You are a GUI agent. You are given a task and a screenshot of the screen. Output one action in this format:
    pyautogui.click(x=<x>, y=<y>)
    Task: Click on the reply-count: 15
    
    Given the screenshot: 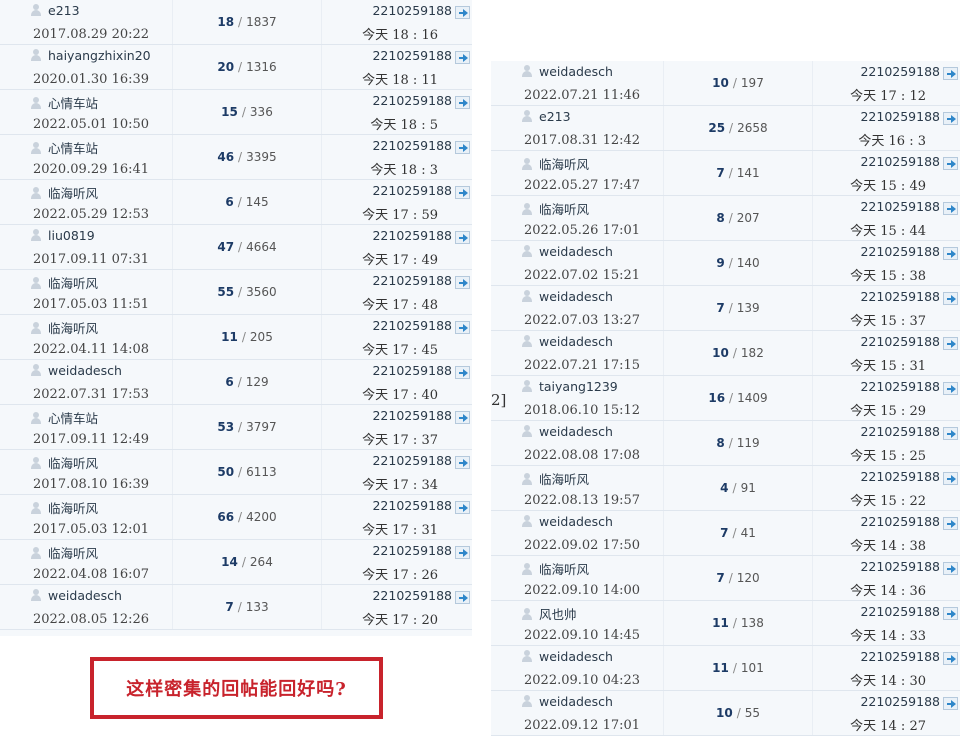 What is the action you would take?
    pyautogui.click(x=229, y=112)
    